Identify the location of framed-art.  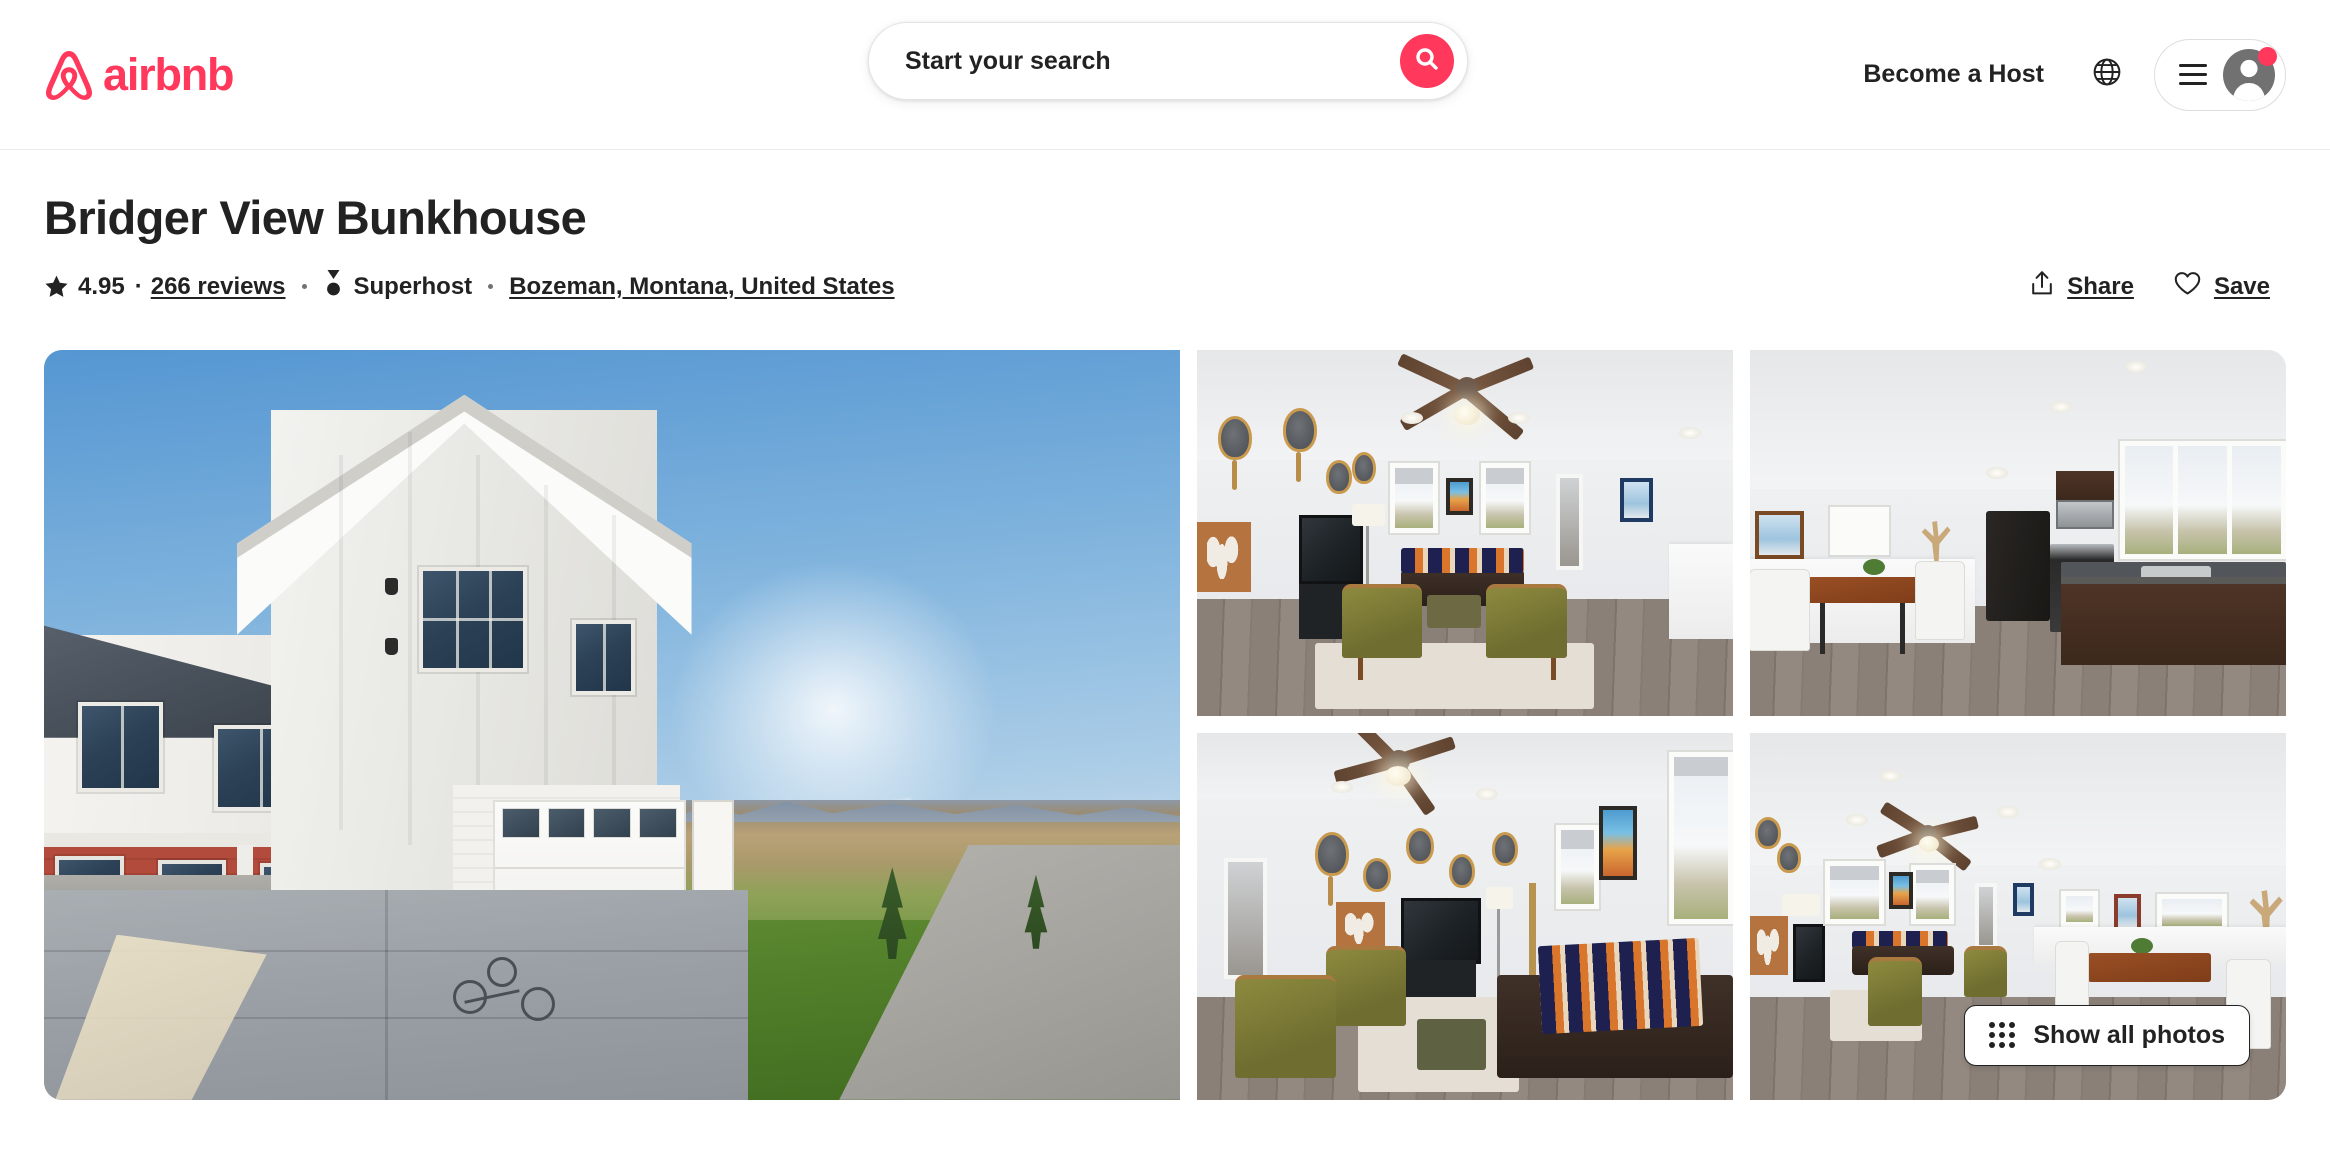
(1779, 534).